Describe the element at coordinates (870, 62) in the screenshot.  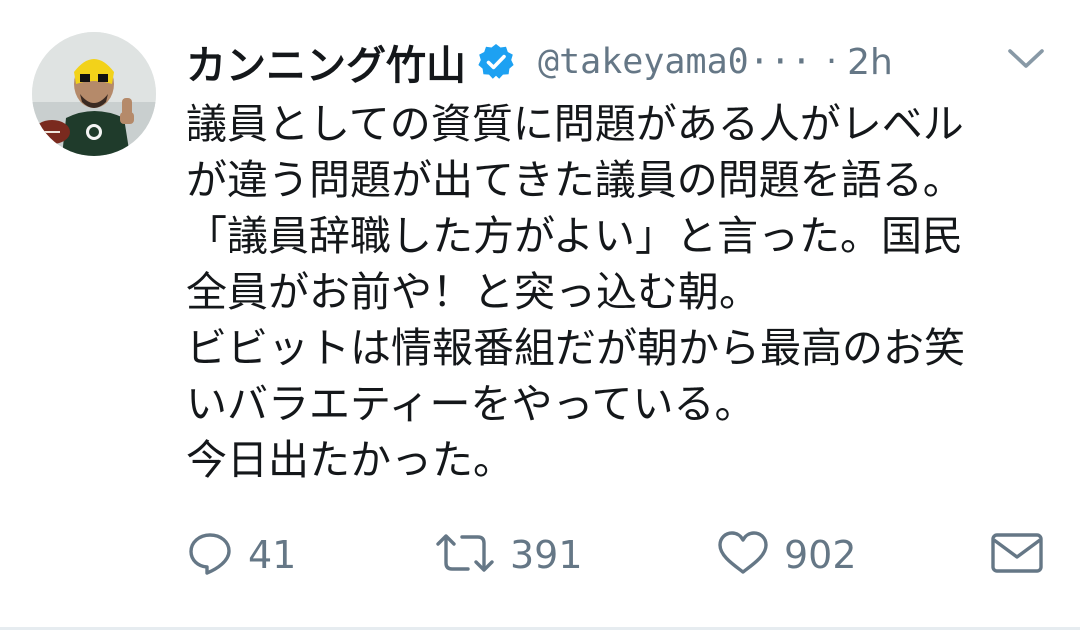
I see `timestamp: 2h` at that location.